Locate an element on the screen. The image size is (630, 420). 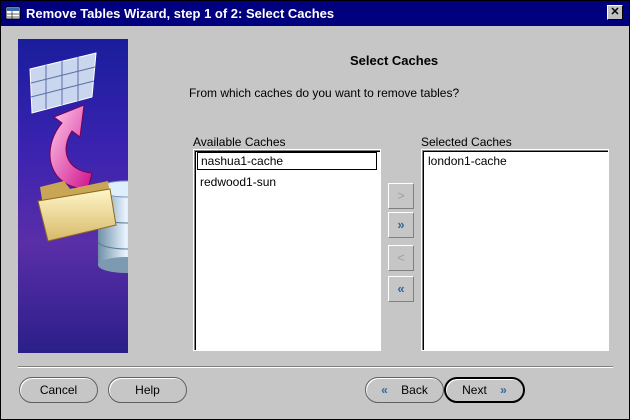
spreadsheet-icon is located at coordinates (63, 83).